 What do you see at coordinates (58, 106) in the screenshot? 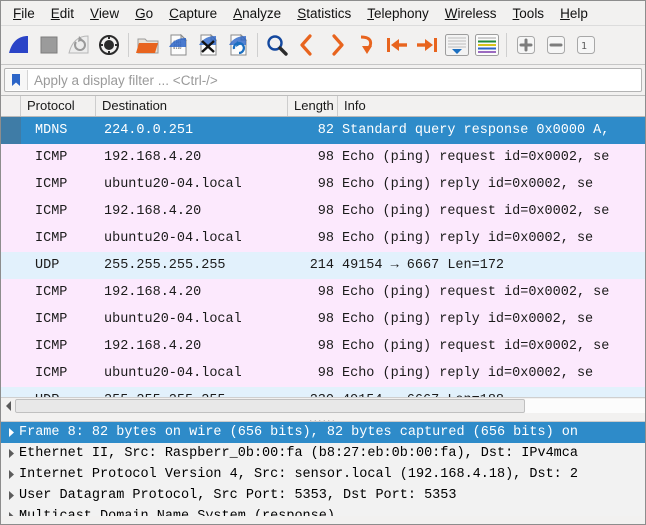
I see `column-header-protocol: Protocol` at bounding box center [58, 106].